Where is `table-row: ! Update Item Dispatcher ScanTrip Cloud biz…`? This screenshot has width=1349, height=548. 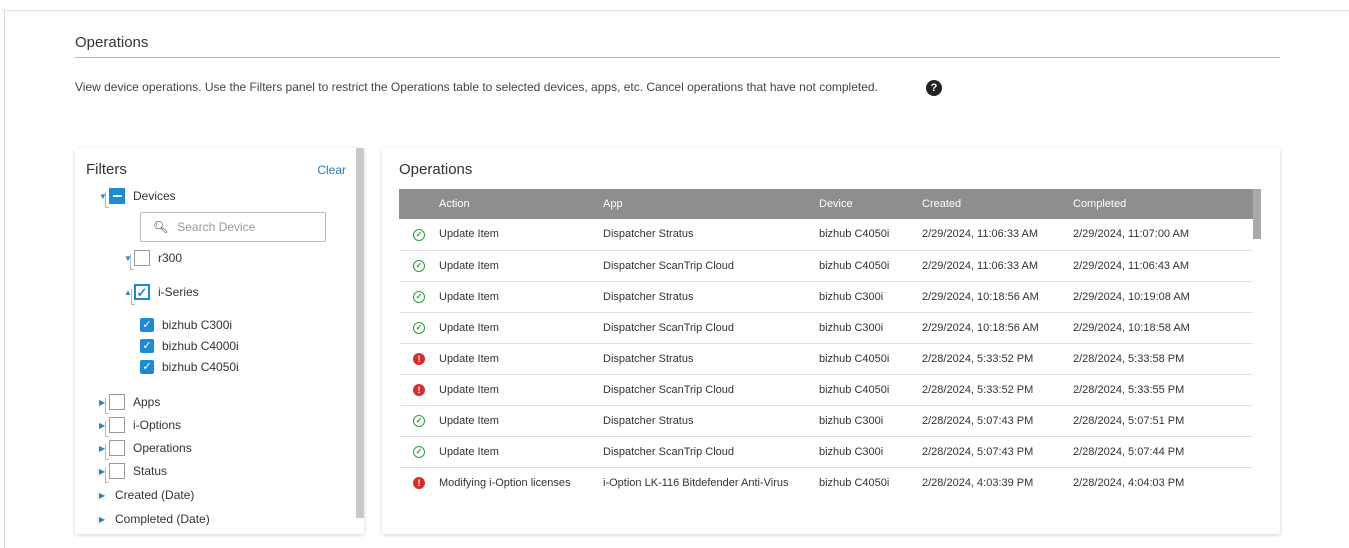 table-row: ! Update Item Dispatcher ScanTrip Cloud biz… is located at coordinates (826, 389).